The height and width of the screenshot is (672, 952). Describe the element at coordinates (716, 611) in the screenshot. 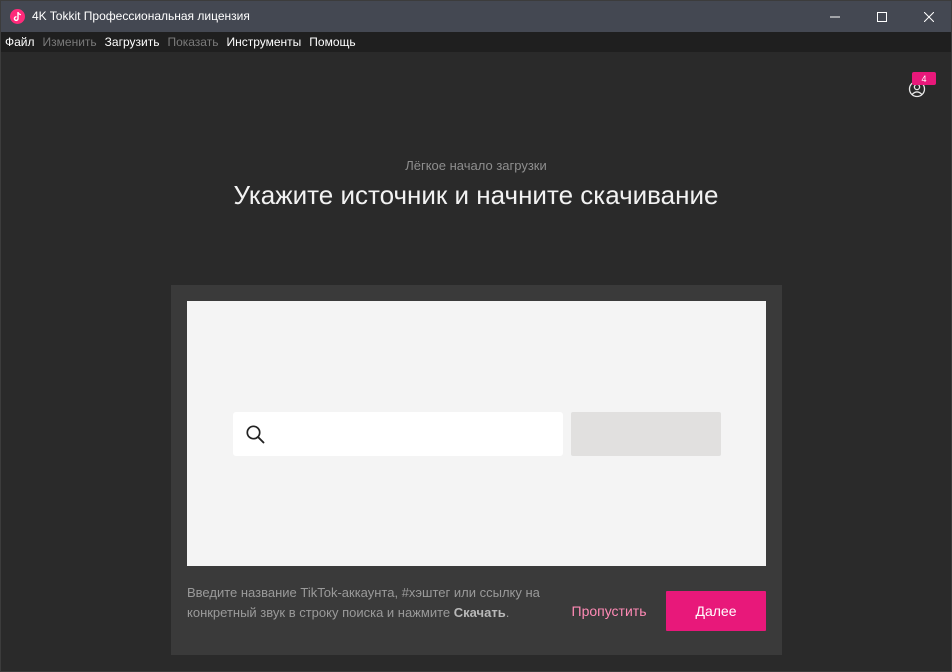

I see `next-button: Далее` at that location.